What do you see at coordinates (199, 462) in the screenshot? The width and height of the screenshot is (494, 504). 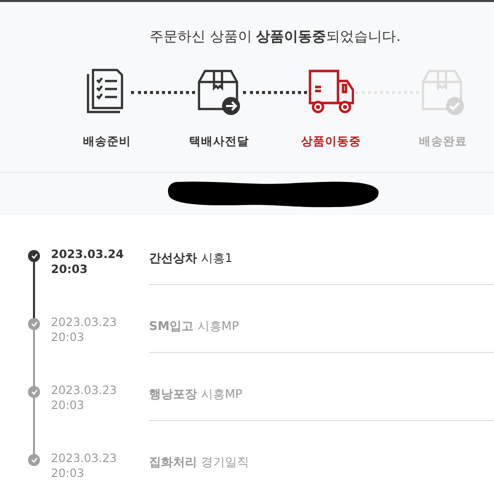 I see `event-description: 집화처리 경기일직` at bounding box center [199, 462].